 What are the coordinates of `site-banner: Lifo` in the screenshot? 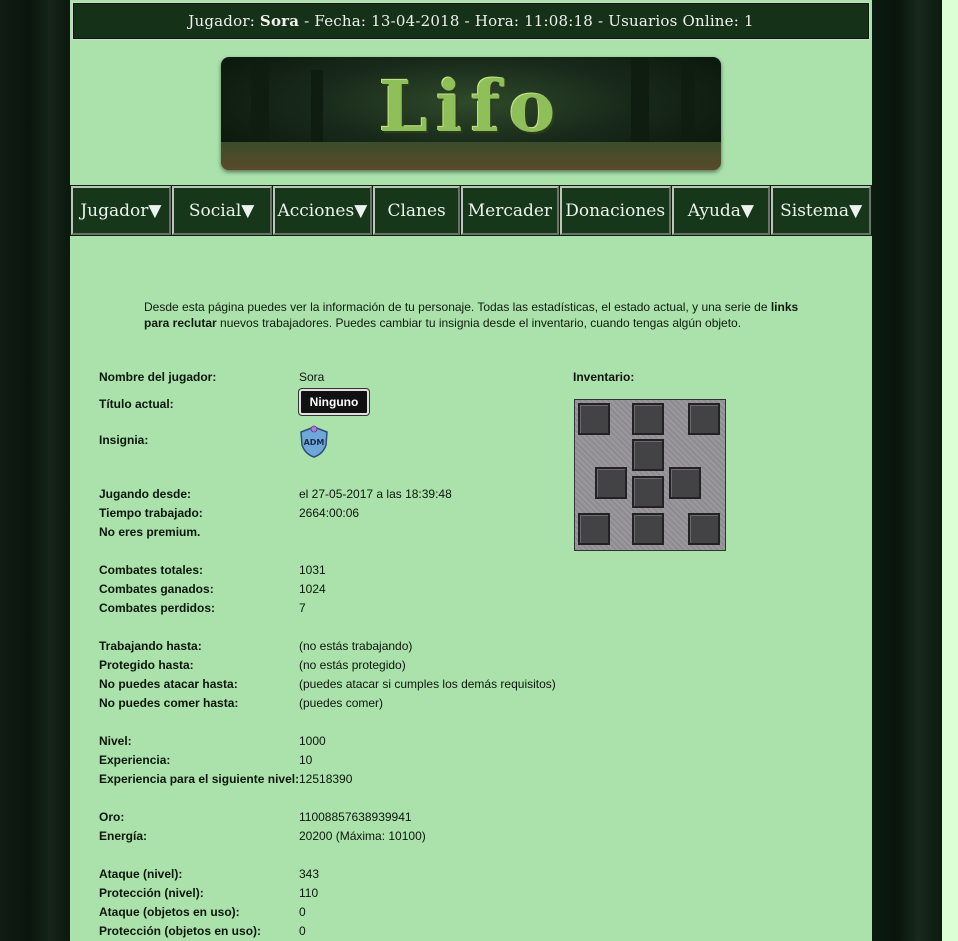 It's located at (471, 113).